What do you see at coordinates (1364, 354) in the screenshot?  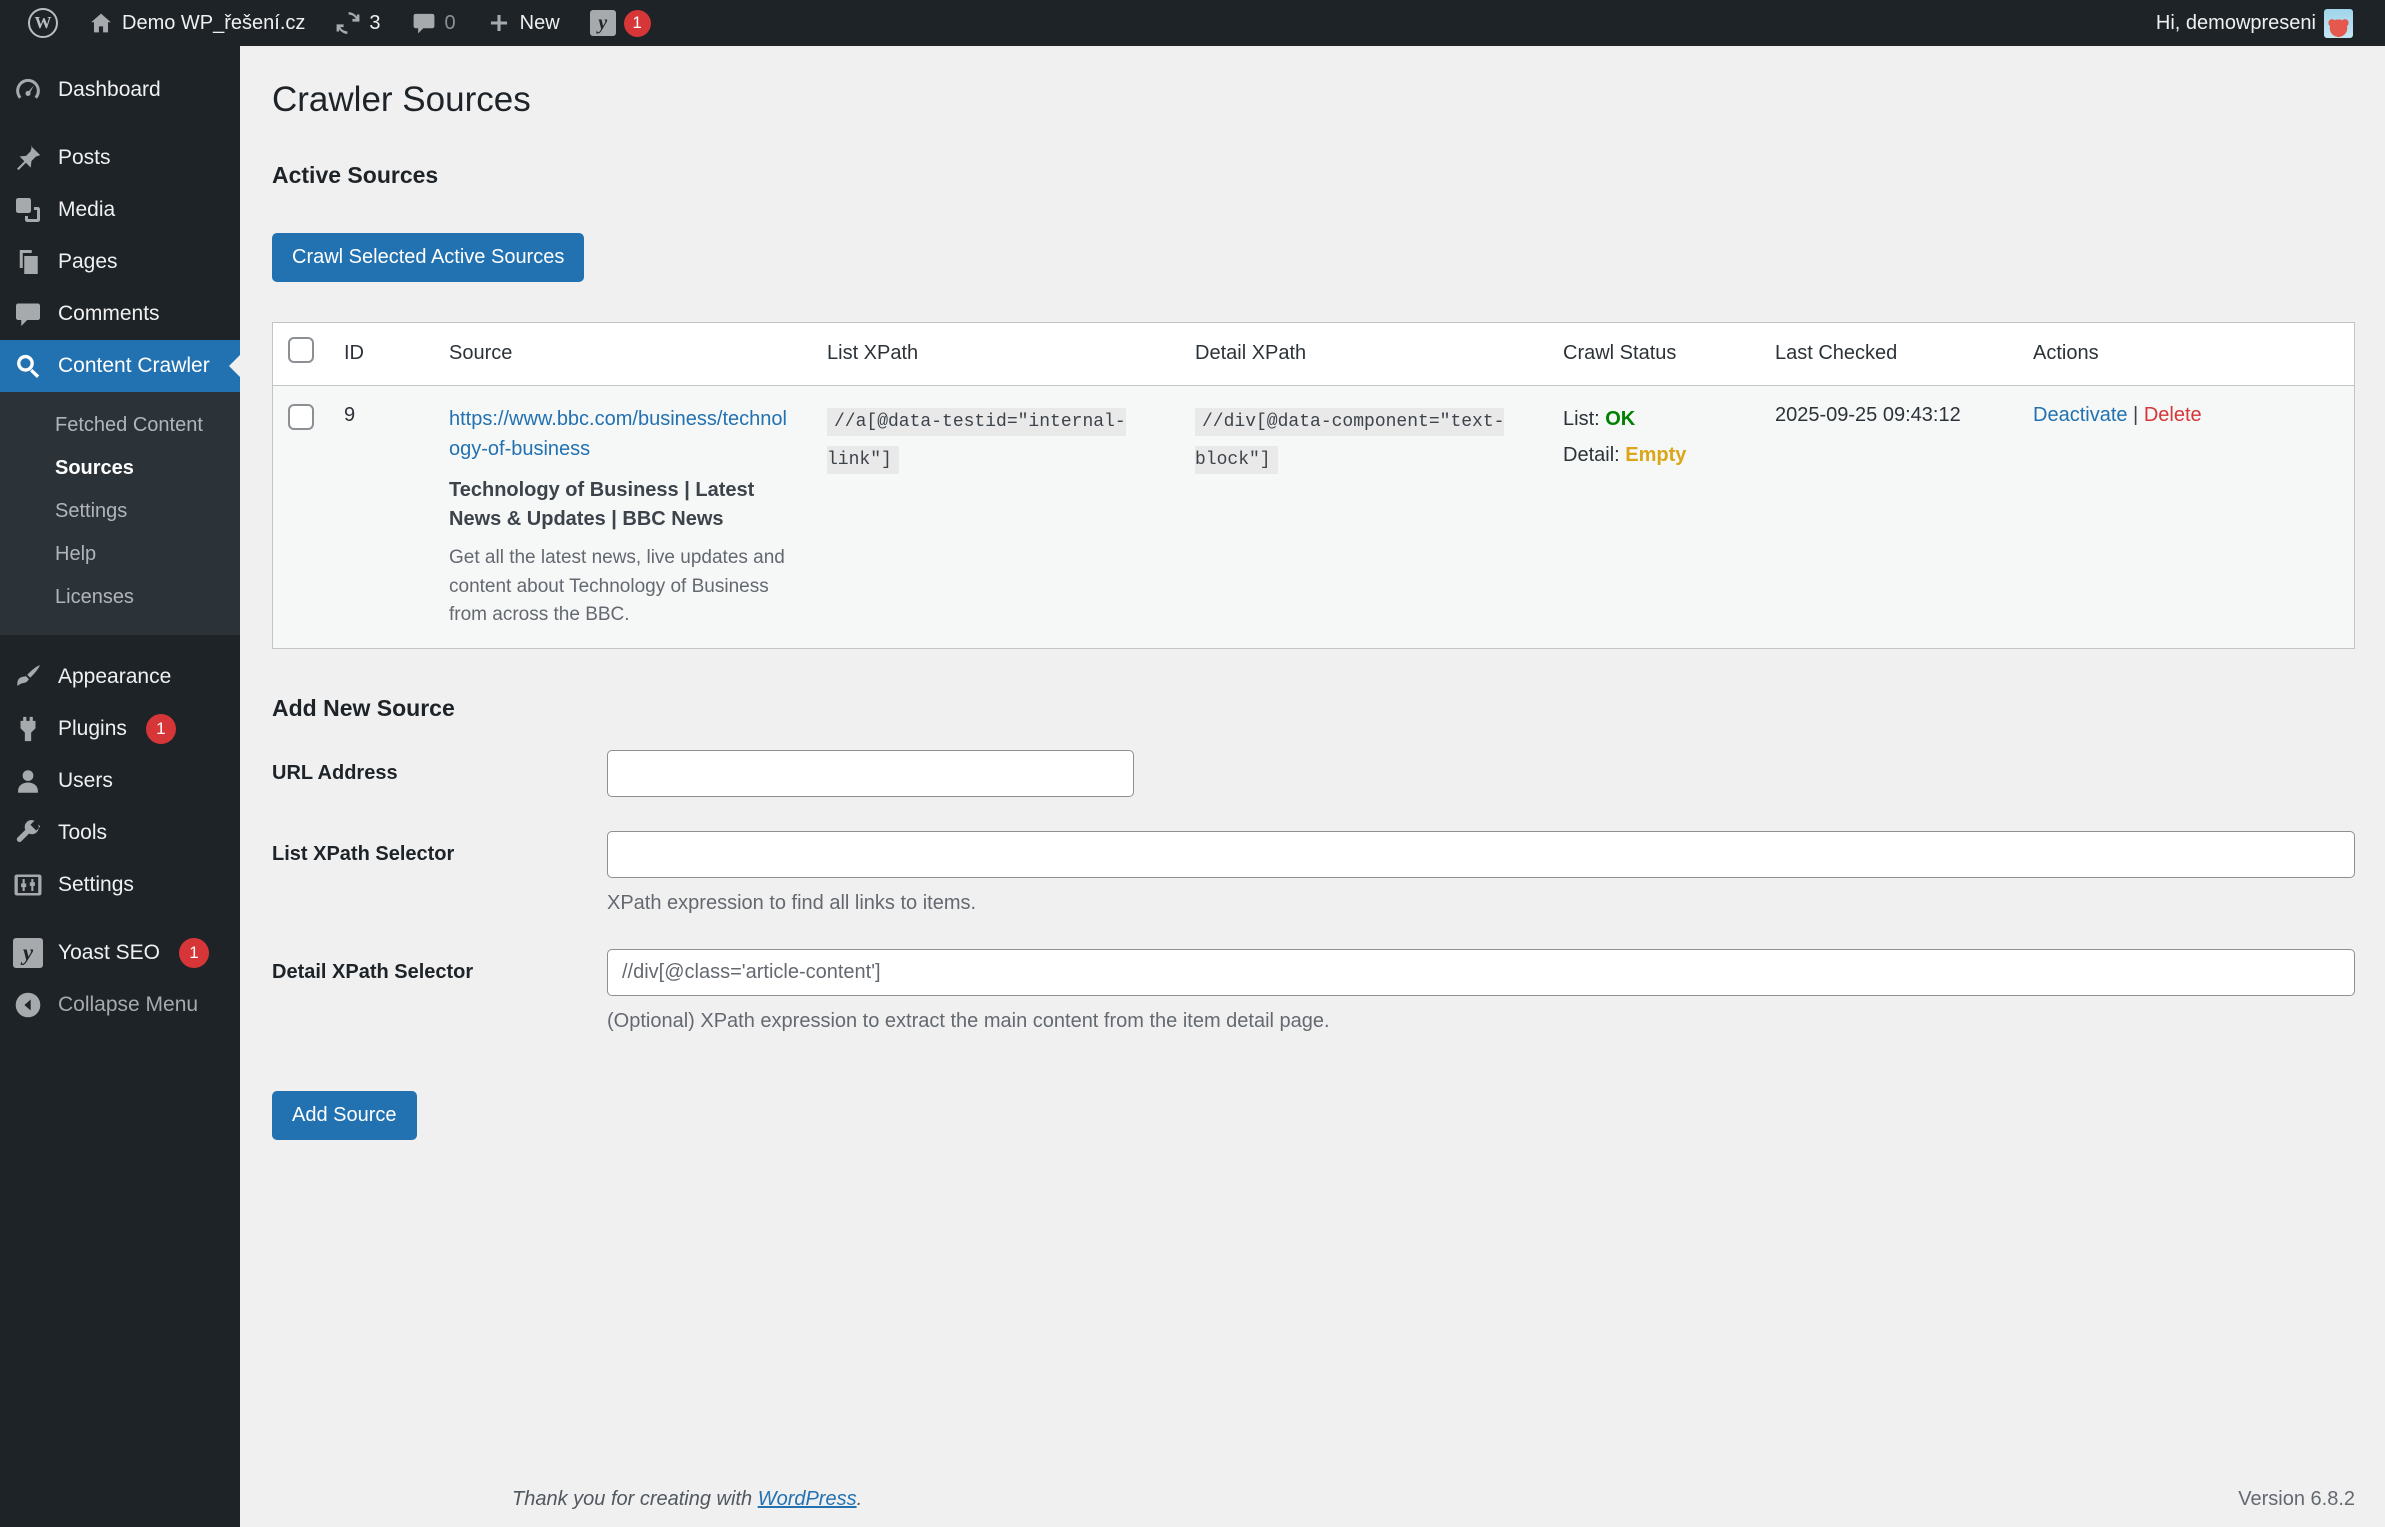 I see `column-header-detail-xpath: Detail XPath` at bounding box center [1364, 354].